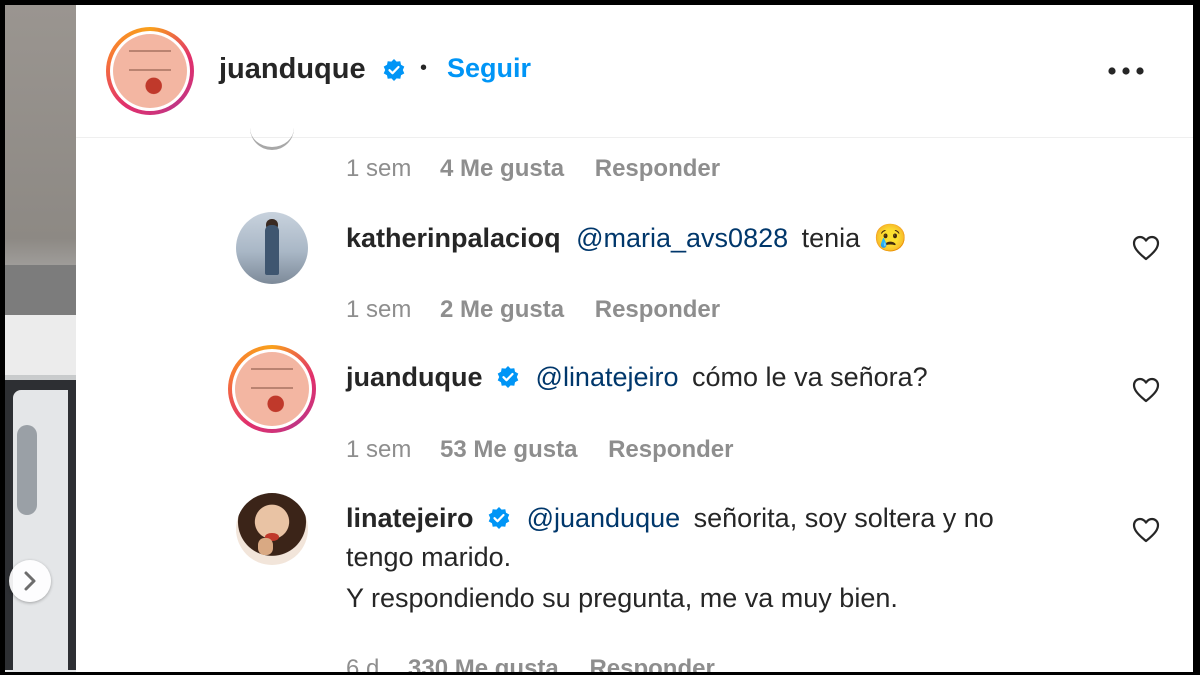 This screenshot has width=1200, height=675. I want to click on comment-body: katherinpalacioq @maria_avs0828 tenia 😢, so click(626, 238).